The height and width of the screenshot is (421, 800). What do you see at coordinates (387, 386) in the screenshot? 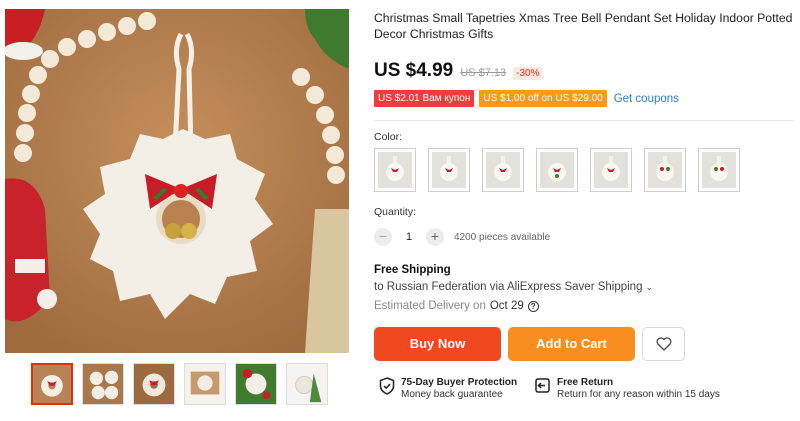
I see `shield-check-icon` at bounding box center [387, 386].